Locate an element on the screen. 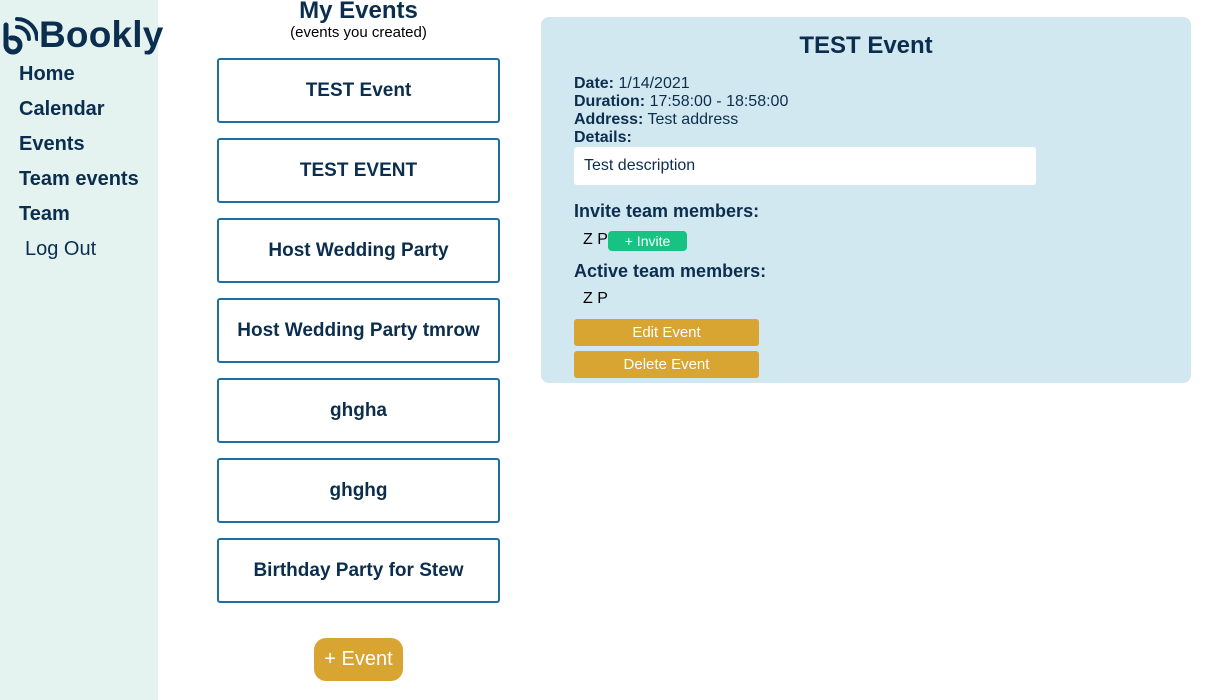 This screenshot has height=700, width=1210. invite-heading: Invite team members: is located at coordinates (667, 211).